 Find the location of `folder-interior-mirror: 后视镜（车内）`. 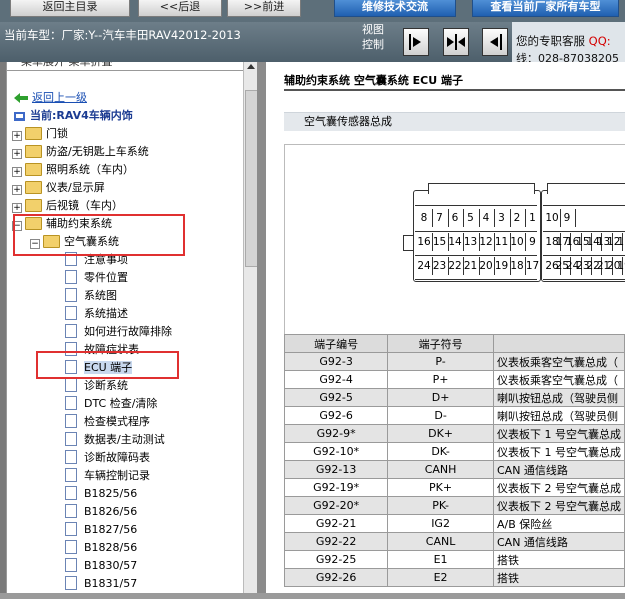

folder-interior-mirror: 后视镜（车内） is located at coordinates (74, 206).